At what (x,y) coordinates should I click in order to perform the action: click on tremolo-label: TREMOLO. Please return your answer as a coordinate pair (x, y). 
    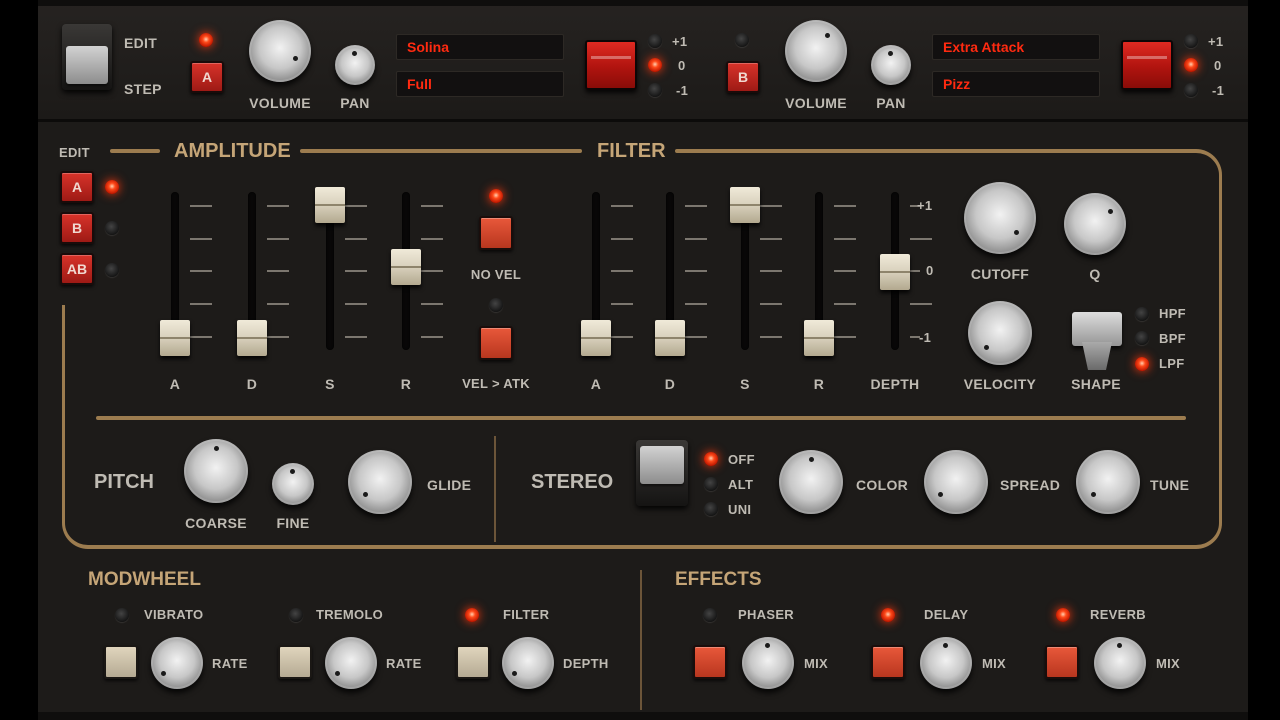
    Looking at the image, I should click on (350, 614).